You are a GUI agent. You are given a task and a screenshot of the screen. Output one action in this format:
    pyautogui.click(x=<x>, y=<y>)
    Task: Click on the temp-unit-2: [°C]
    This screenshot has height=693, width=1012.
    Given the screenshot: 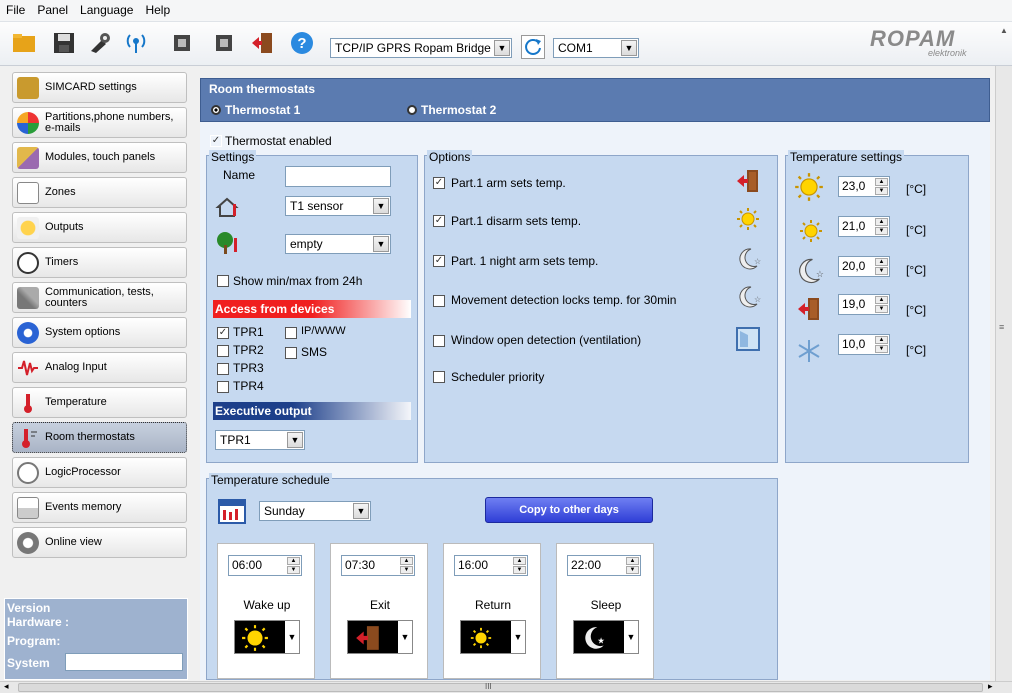 What is the action you would take?
    pyautogui.click(x=916, y=230)
    